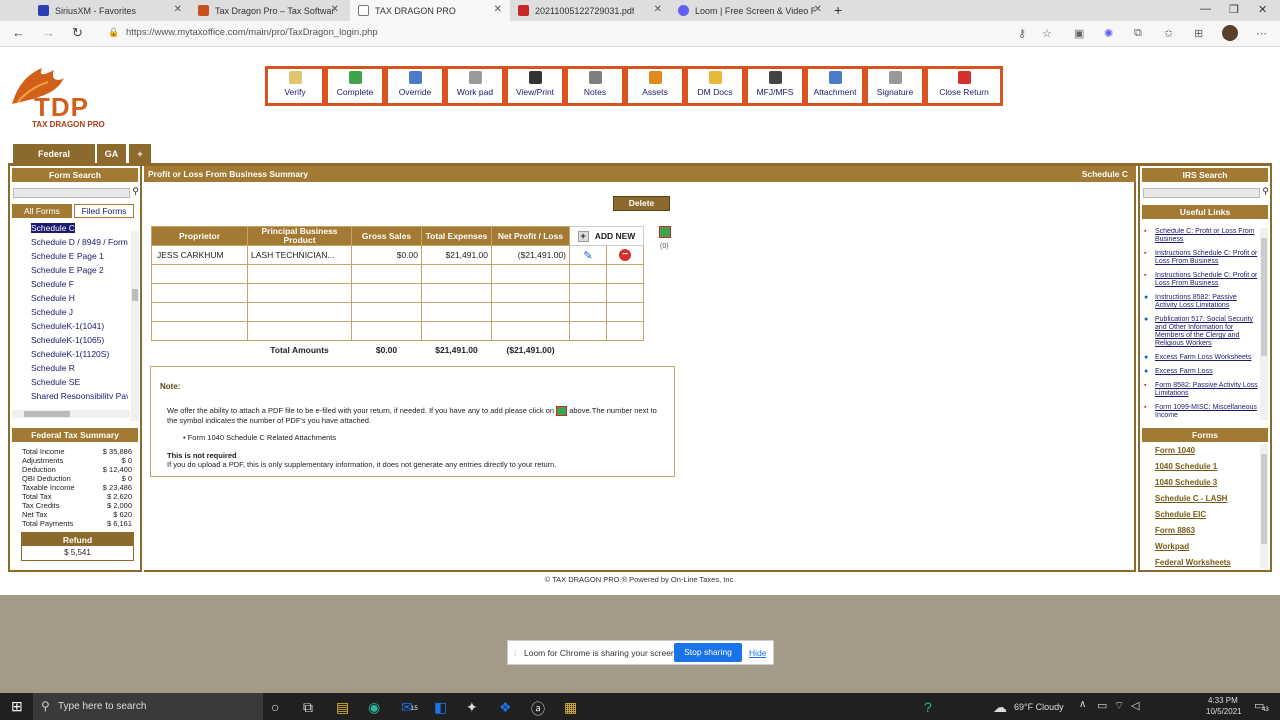 The width and height of the screenshot is (1280, 720). What do you see at coordinates (295, 86) in the screenshot?
I see `verify-button: Verify` at bounding box center [295, 86].